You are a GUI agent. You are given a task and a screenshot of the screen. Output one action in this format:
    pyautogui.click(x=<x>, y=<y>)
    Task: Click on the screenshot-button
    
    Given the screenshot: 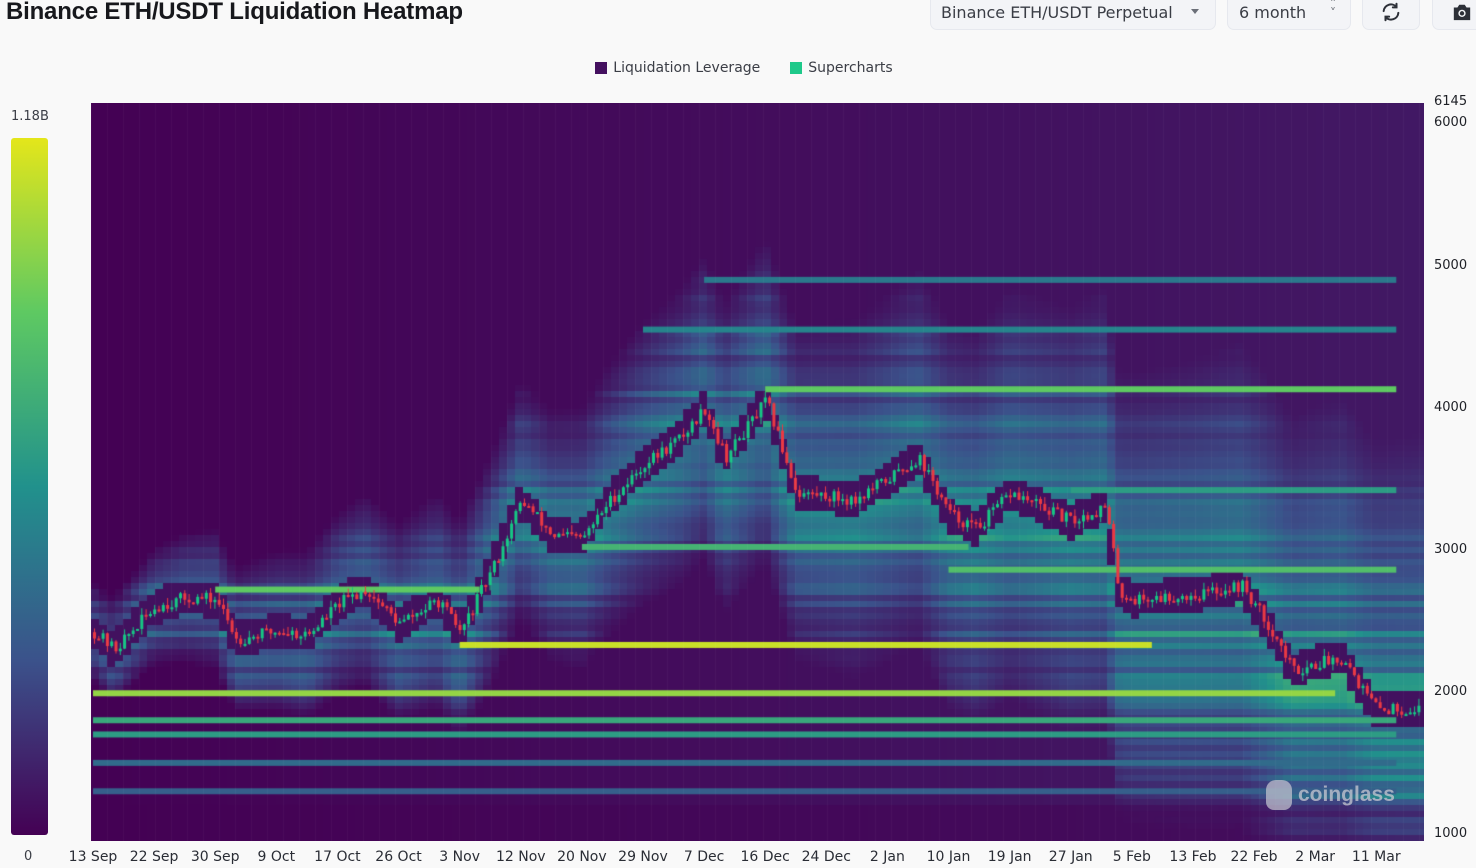 What is the action you would take?
    pyautogui.click(x=1454, y=15)
    